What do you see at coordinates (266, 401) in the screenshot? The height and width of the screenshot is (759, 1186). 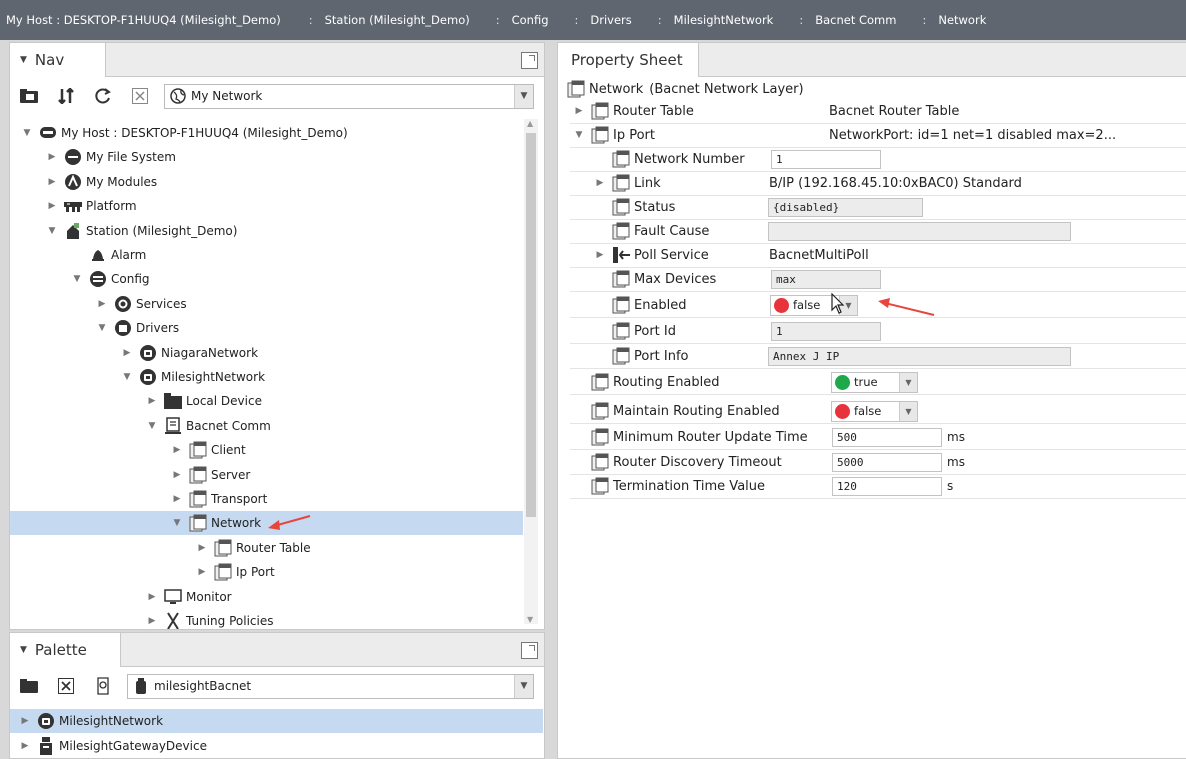 I see `tree-item: ▶ Local Device` at bounding box center [266, 401].